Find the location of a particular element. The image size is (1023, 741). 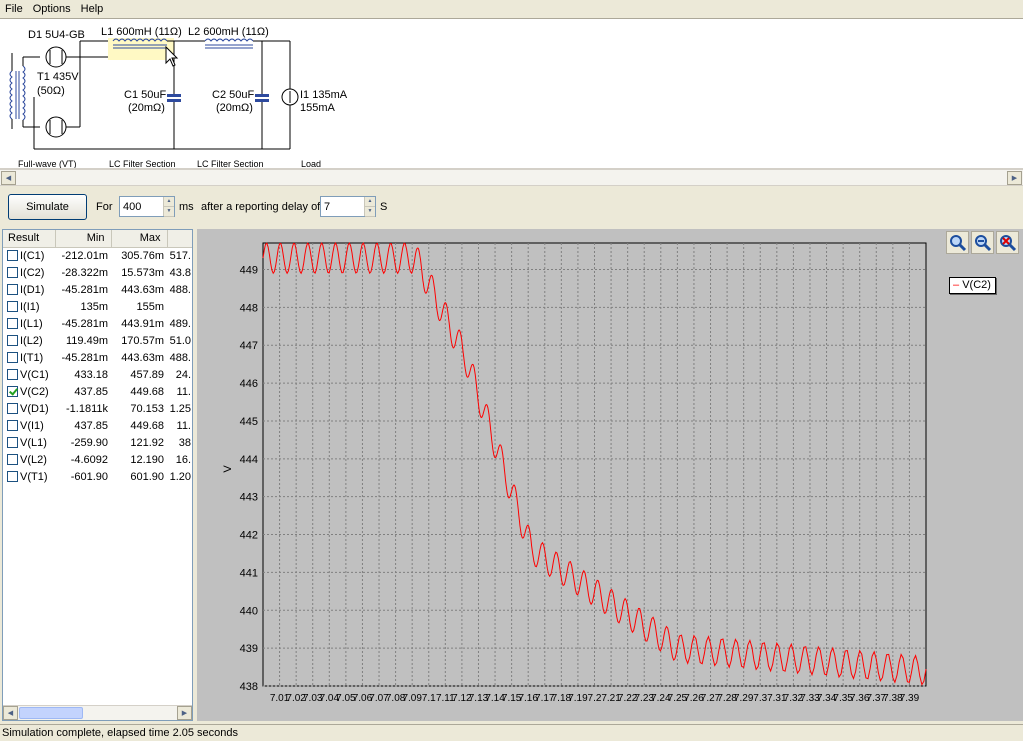

results-scrollbar: ◀ ▶ is located at coordinates (97, 712).